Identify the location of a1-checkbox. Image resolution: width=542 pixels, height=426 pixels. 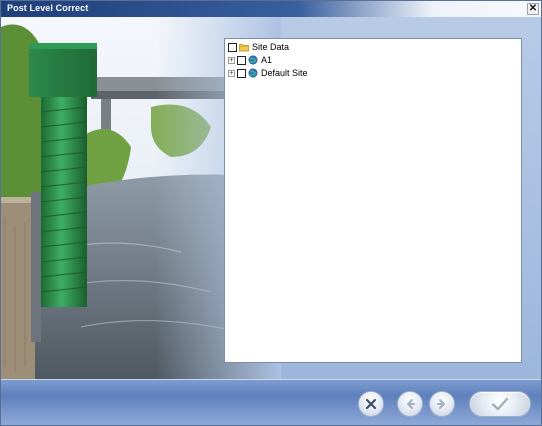
(241, 60).